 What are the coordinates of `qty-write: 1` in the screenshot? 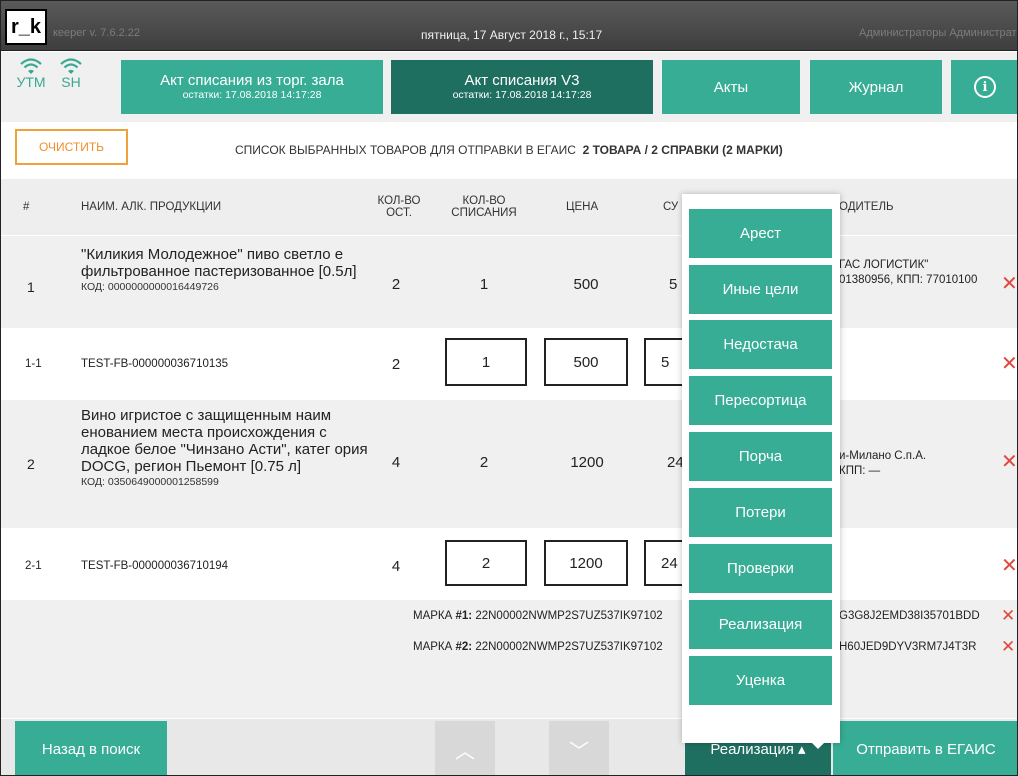 It's located at (484, 284).